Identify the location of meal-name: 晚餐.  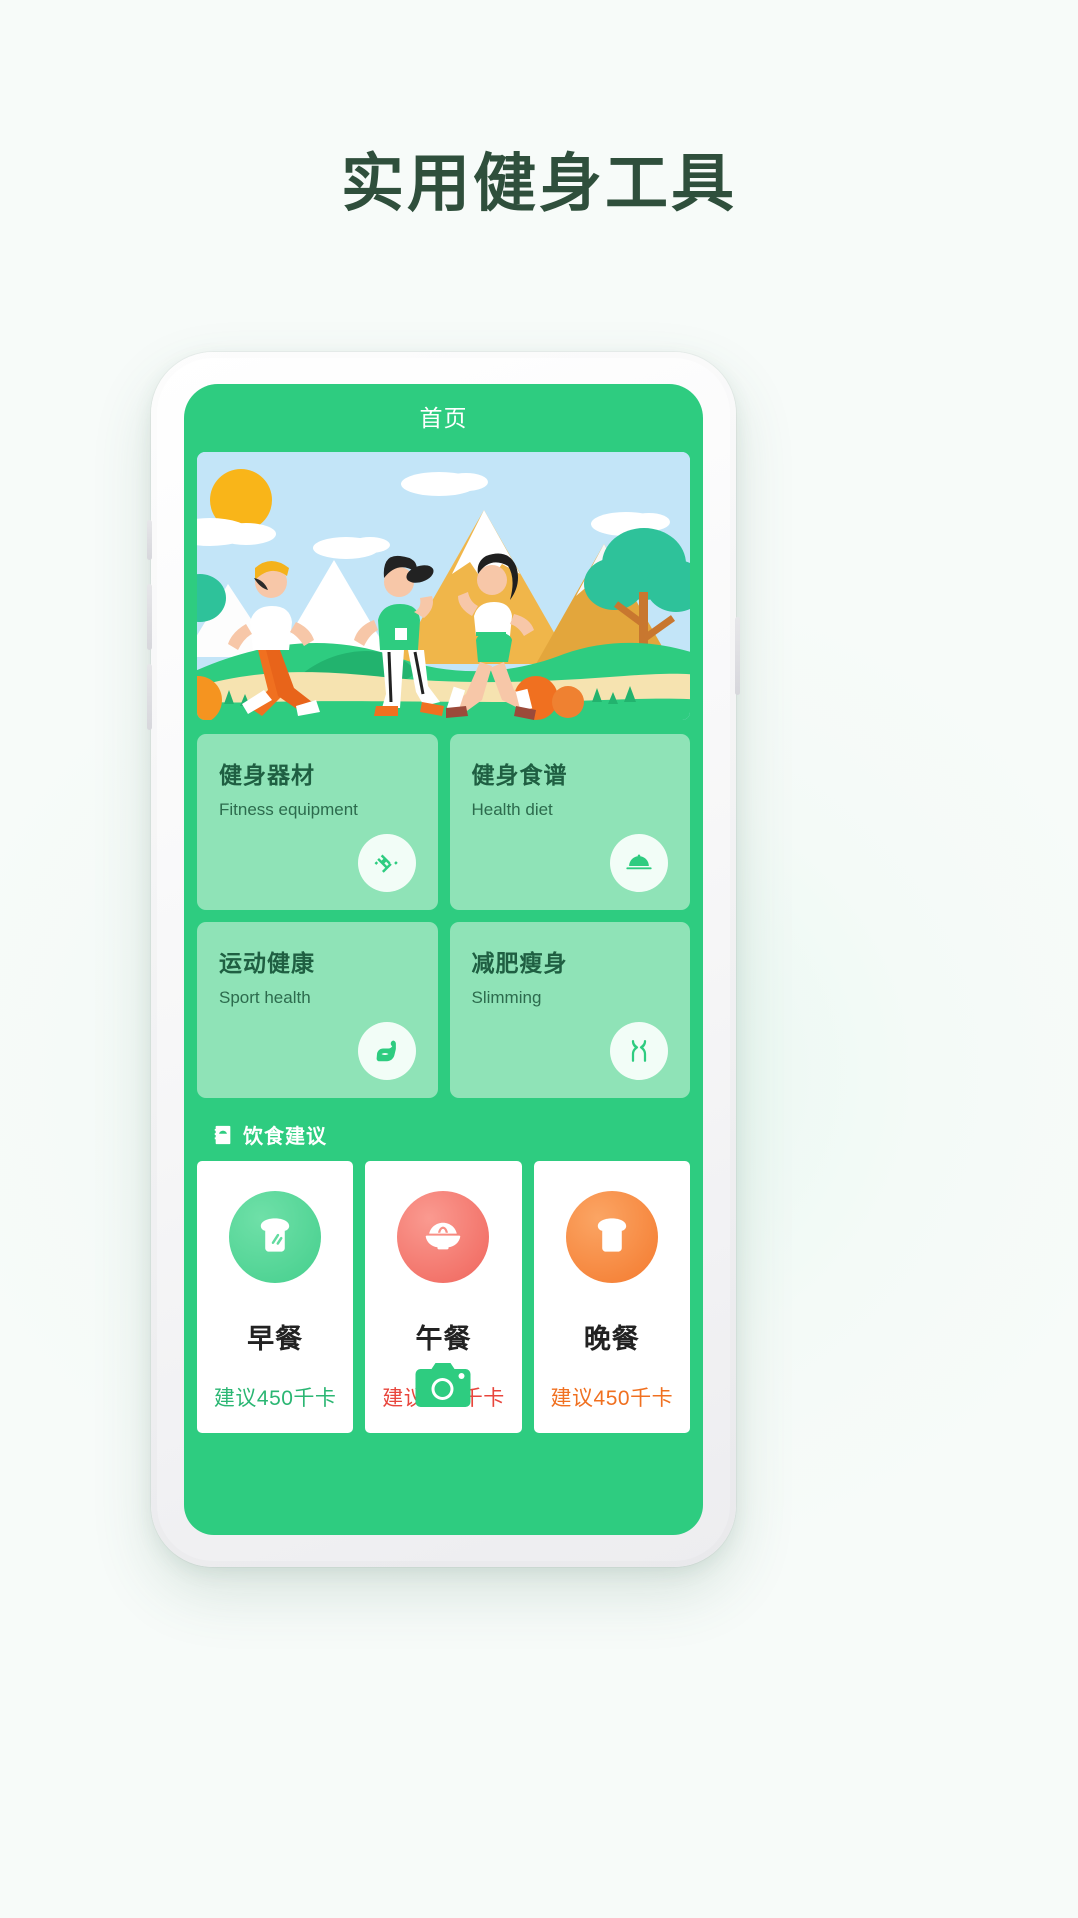
(611, 1339).